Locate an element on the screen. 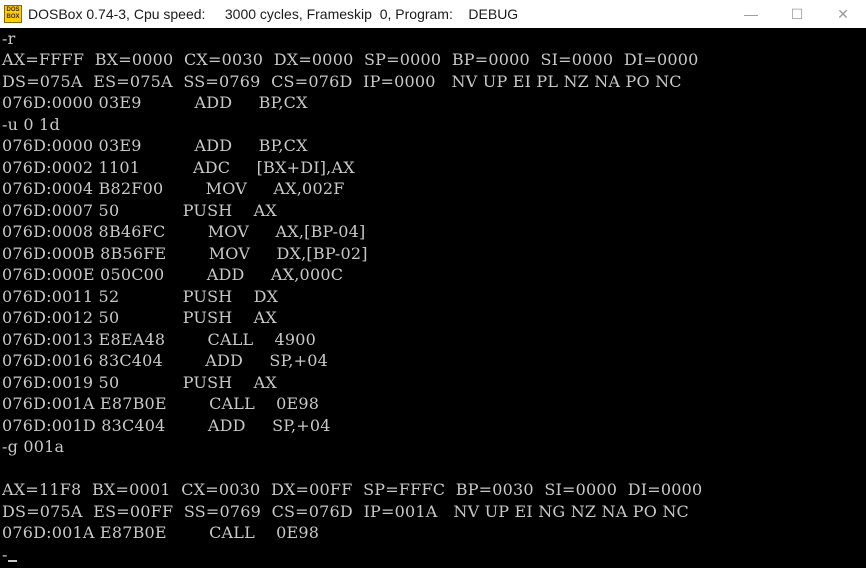  terminal-line: 076D:0012 50 PUSH AX is located at coordinates (139, 317).